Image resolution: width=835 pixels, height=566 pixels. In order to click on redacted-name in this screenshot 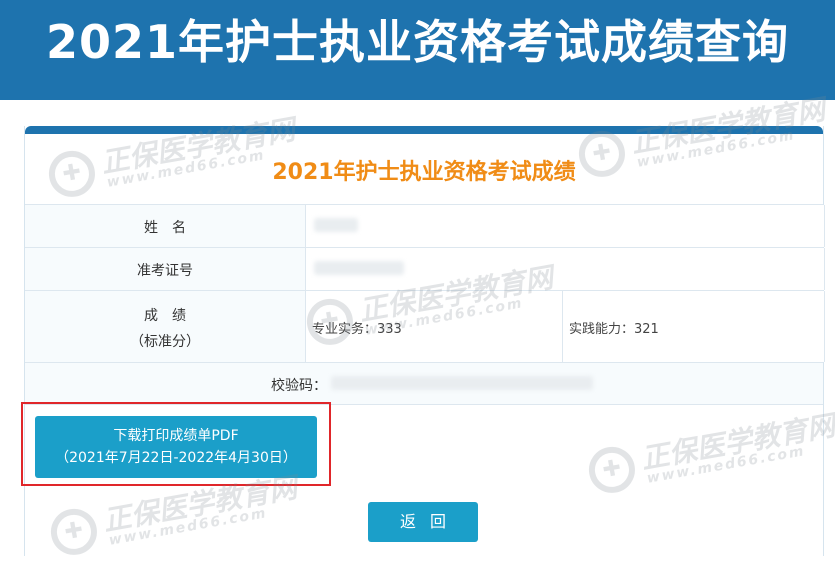, I will do `click(336, 225)`.